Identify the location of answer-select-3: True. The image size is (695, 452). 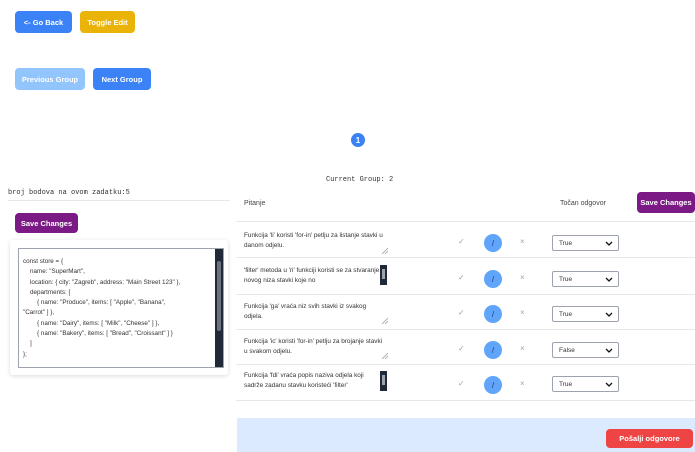
(585, 314).